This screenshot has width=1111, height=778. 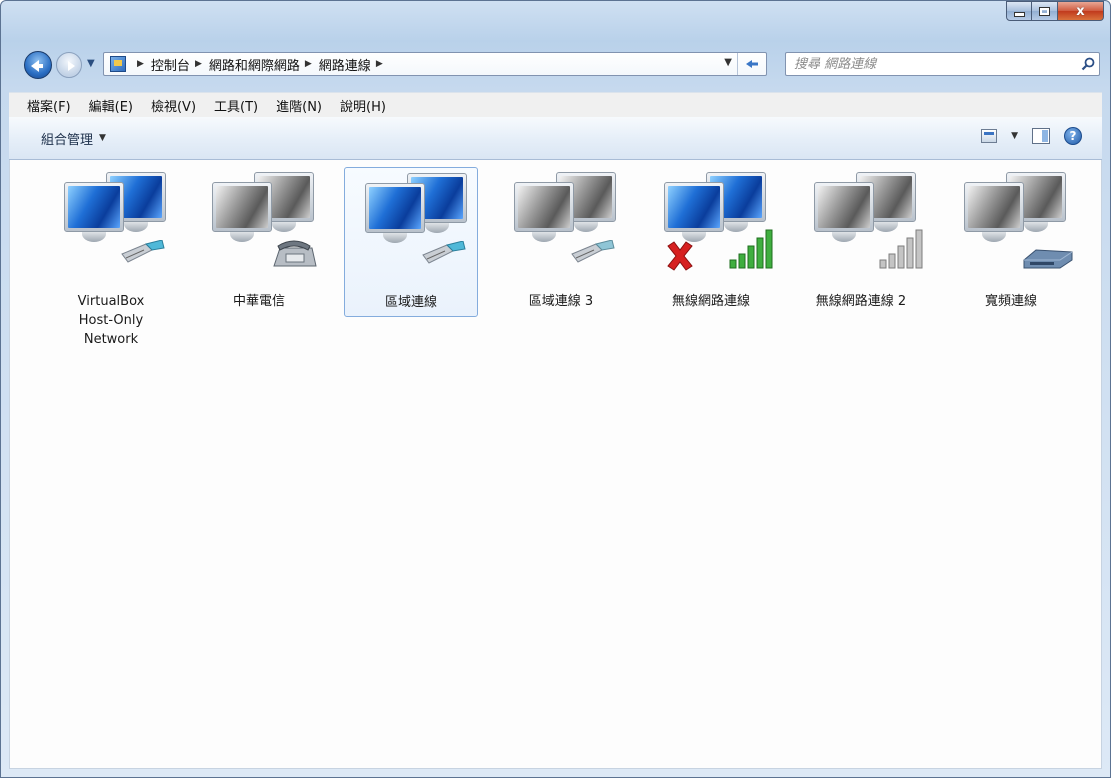 I want to click on organize-label: 組合管理, so click(x=67, y=140).